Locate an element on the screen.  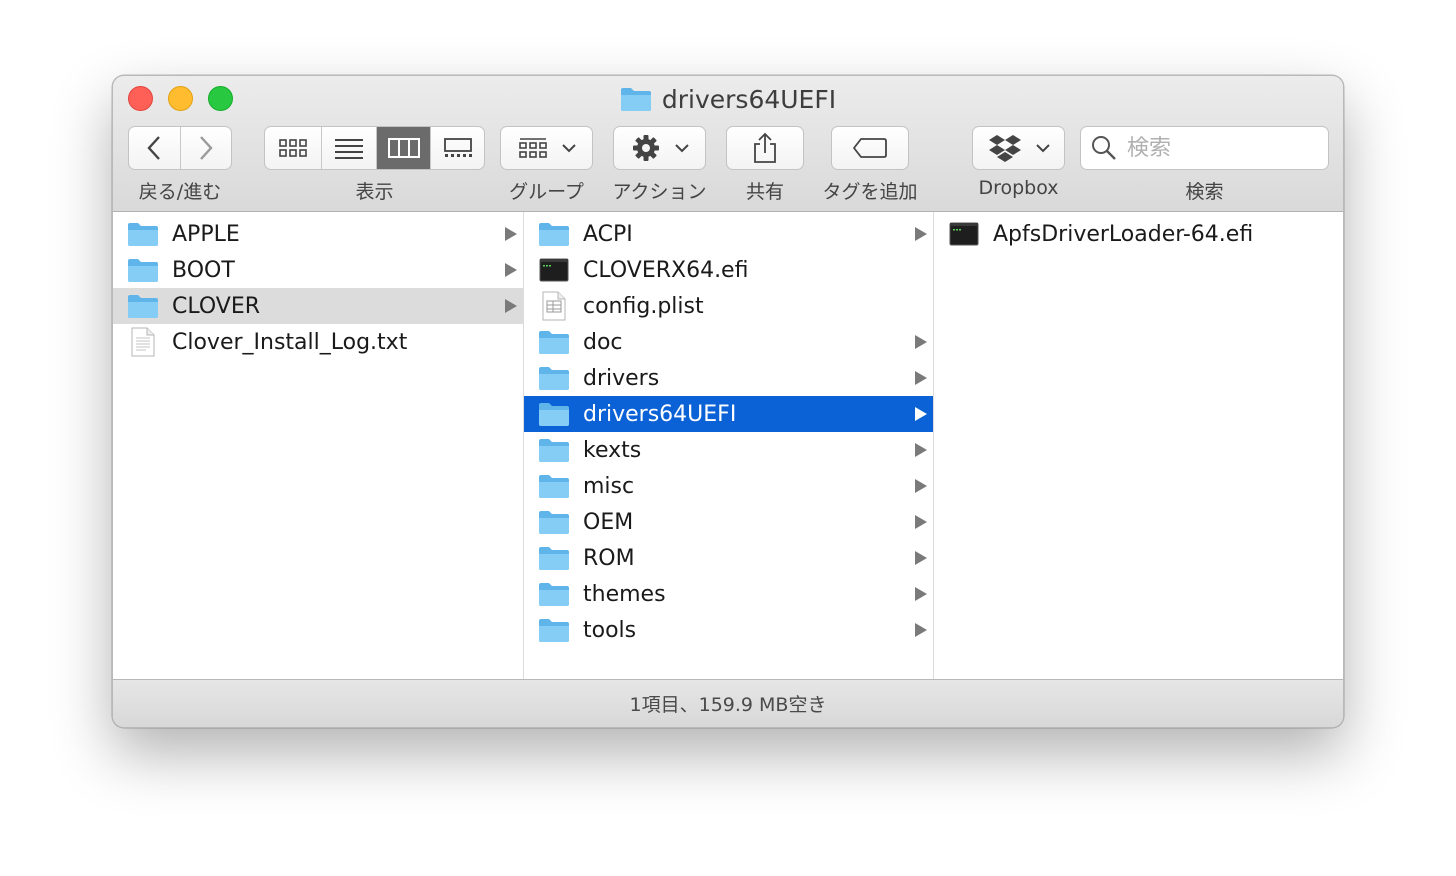
dropbox-button is located at coordinates (1018, 148).